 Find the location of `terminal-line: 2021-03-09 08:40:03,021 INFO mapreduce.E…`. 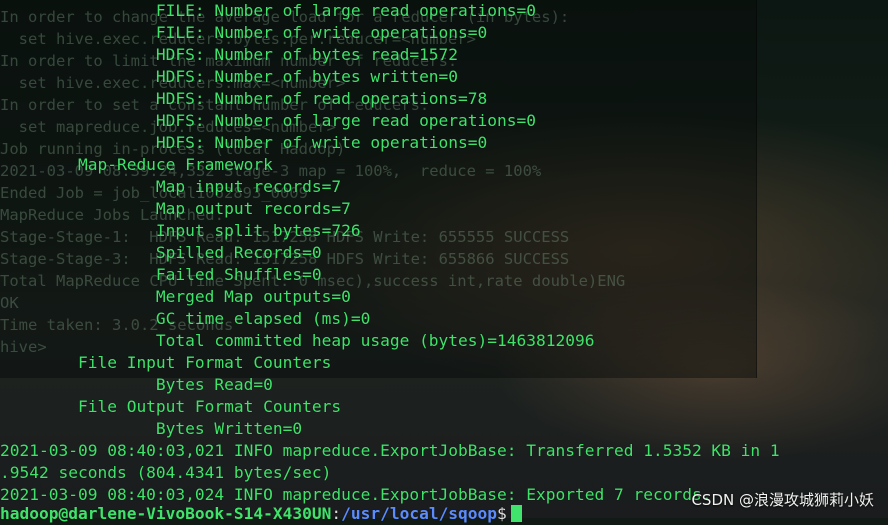

terminal-line: 2021-03-09 08:40:03,021 INFO mapreduce.E… is located at coordinates (390, 450).